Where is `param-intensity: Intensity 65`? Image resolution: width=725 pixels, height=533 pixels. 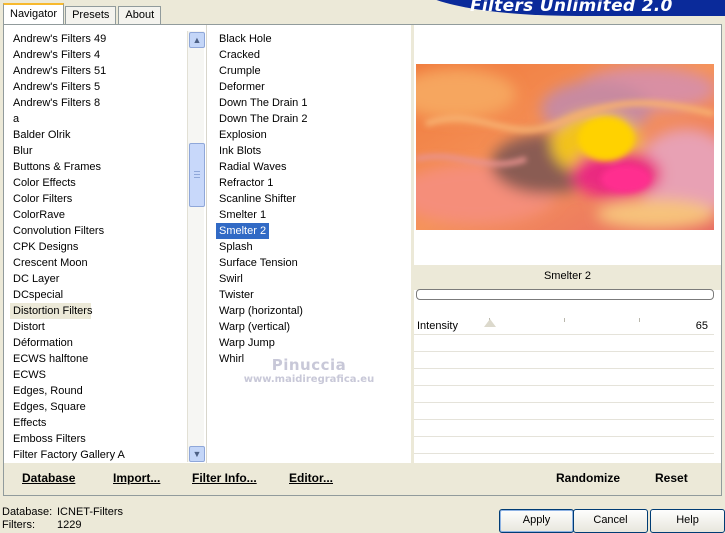
param-intensity: Intensity 65 is located at coordinates (564, 326).